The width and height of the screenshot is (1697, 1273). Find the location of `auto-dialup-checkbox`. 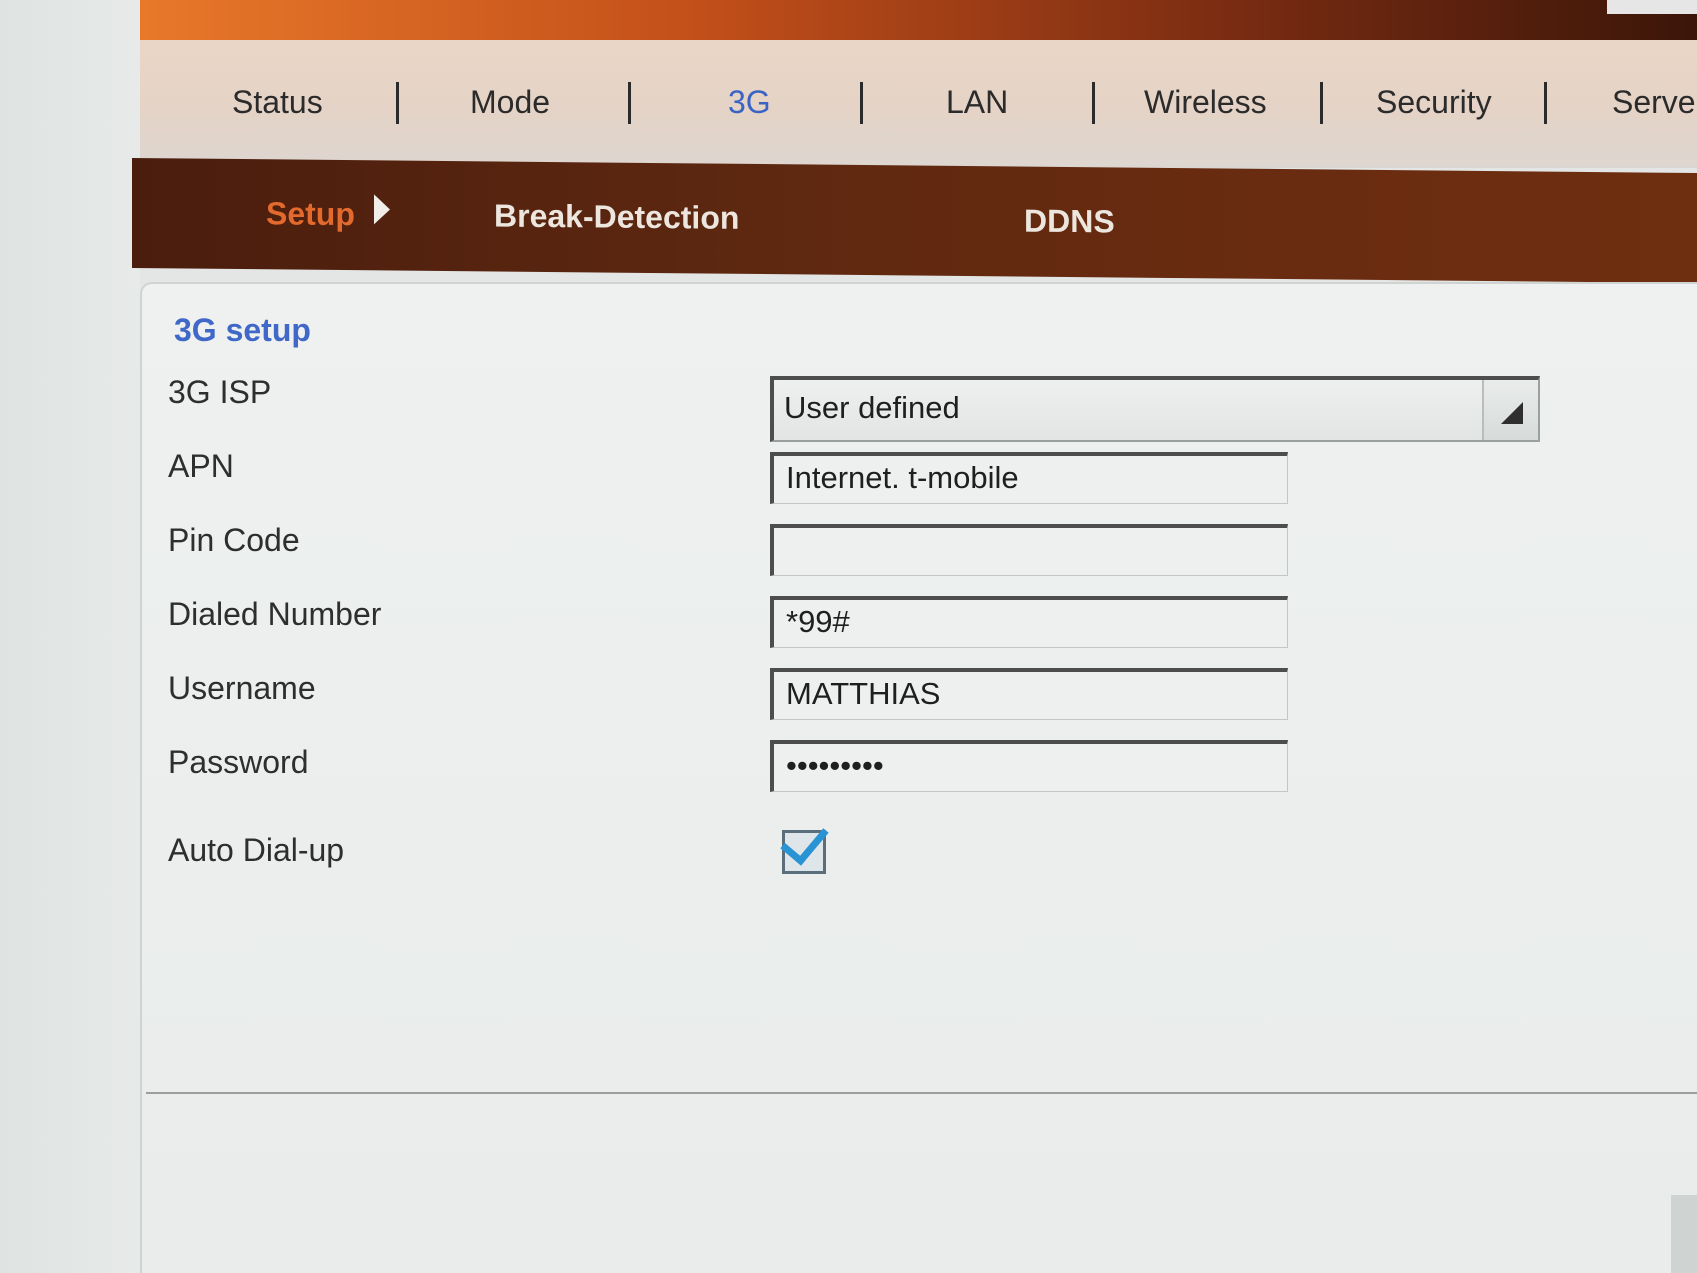

auto-dialup-checkbox is located at coordinates (804, 844).